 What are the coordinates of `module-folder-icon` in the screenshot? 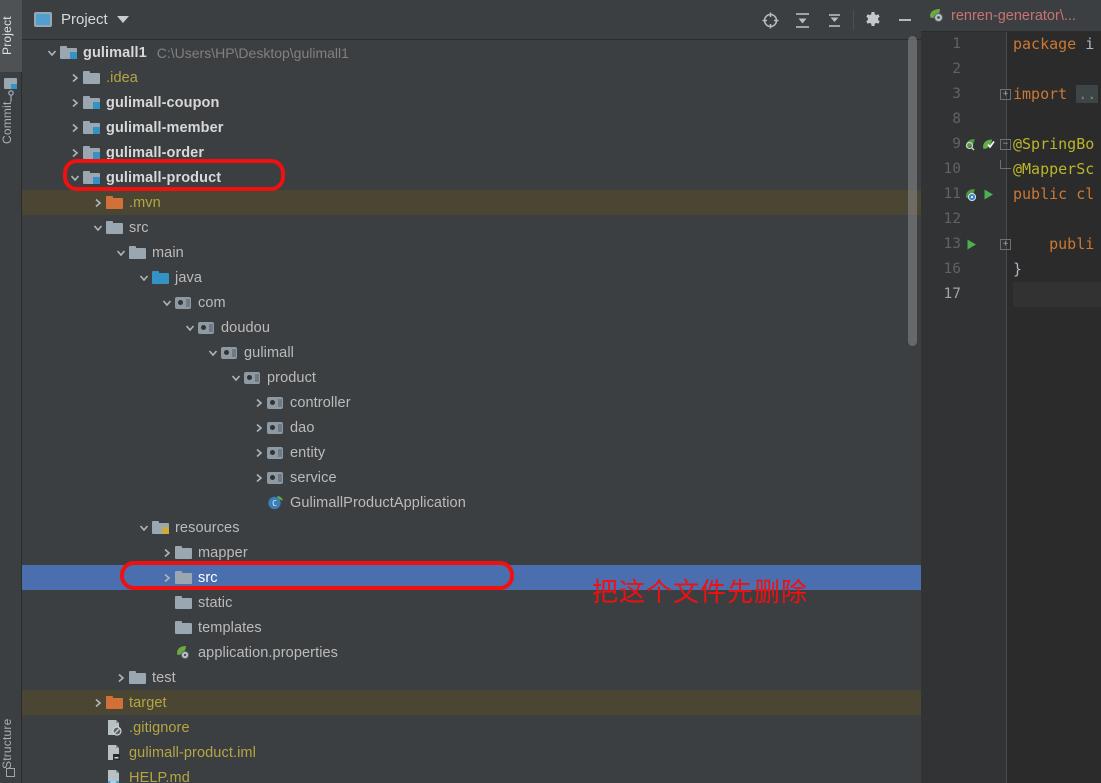 It's located at (68, 52).